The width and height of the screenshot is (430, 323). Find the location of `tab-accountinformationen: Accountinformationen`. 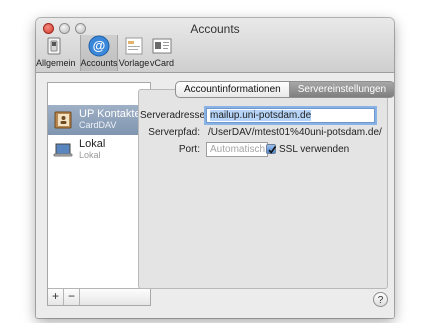

tab-accountinformationen: Accountinformationen is located at coordinates (232, 89).